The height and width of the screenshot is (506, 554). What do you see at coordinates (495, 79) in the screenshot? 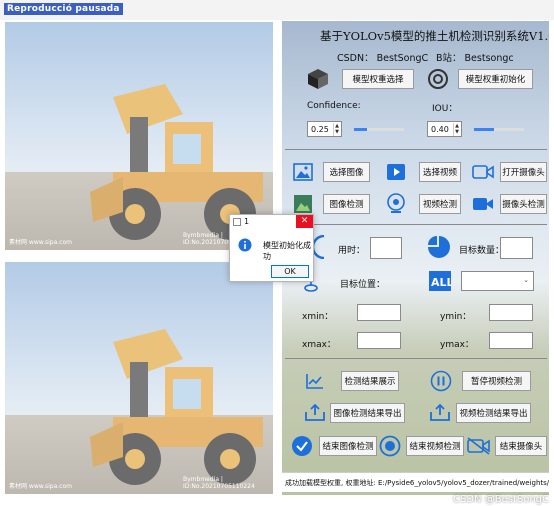
I see `init-weights-button: 模型权重初始化` at bounding box center [495, 79].